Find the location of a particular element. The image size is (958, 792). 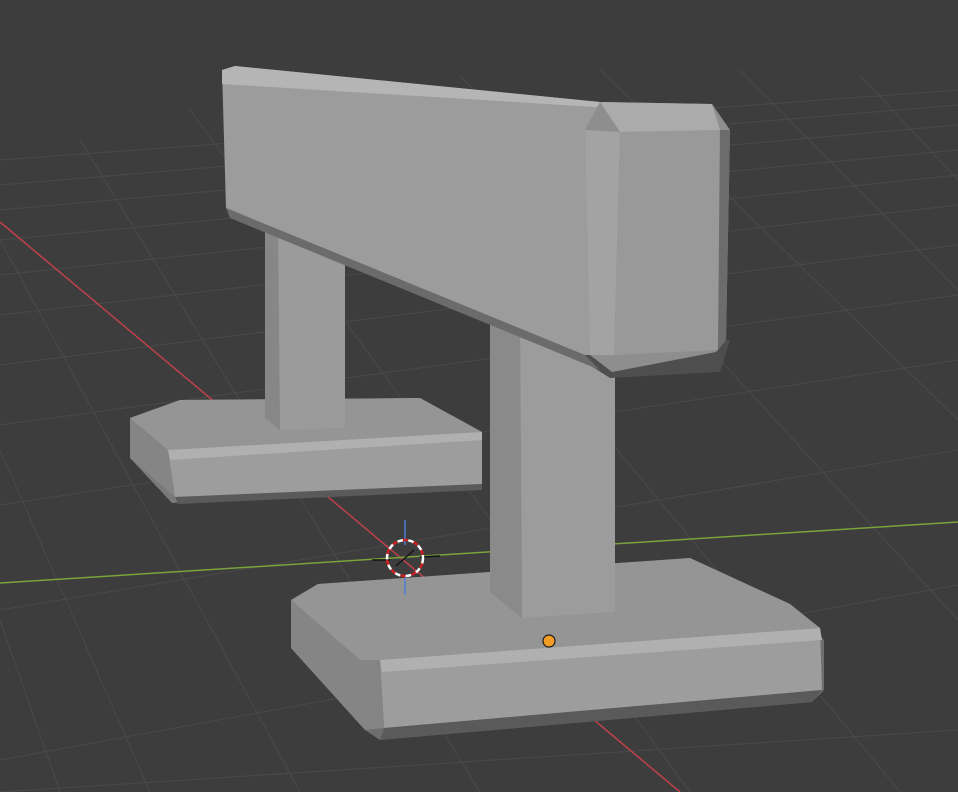

object-origin-icon is located at coordinates (549, 641).